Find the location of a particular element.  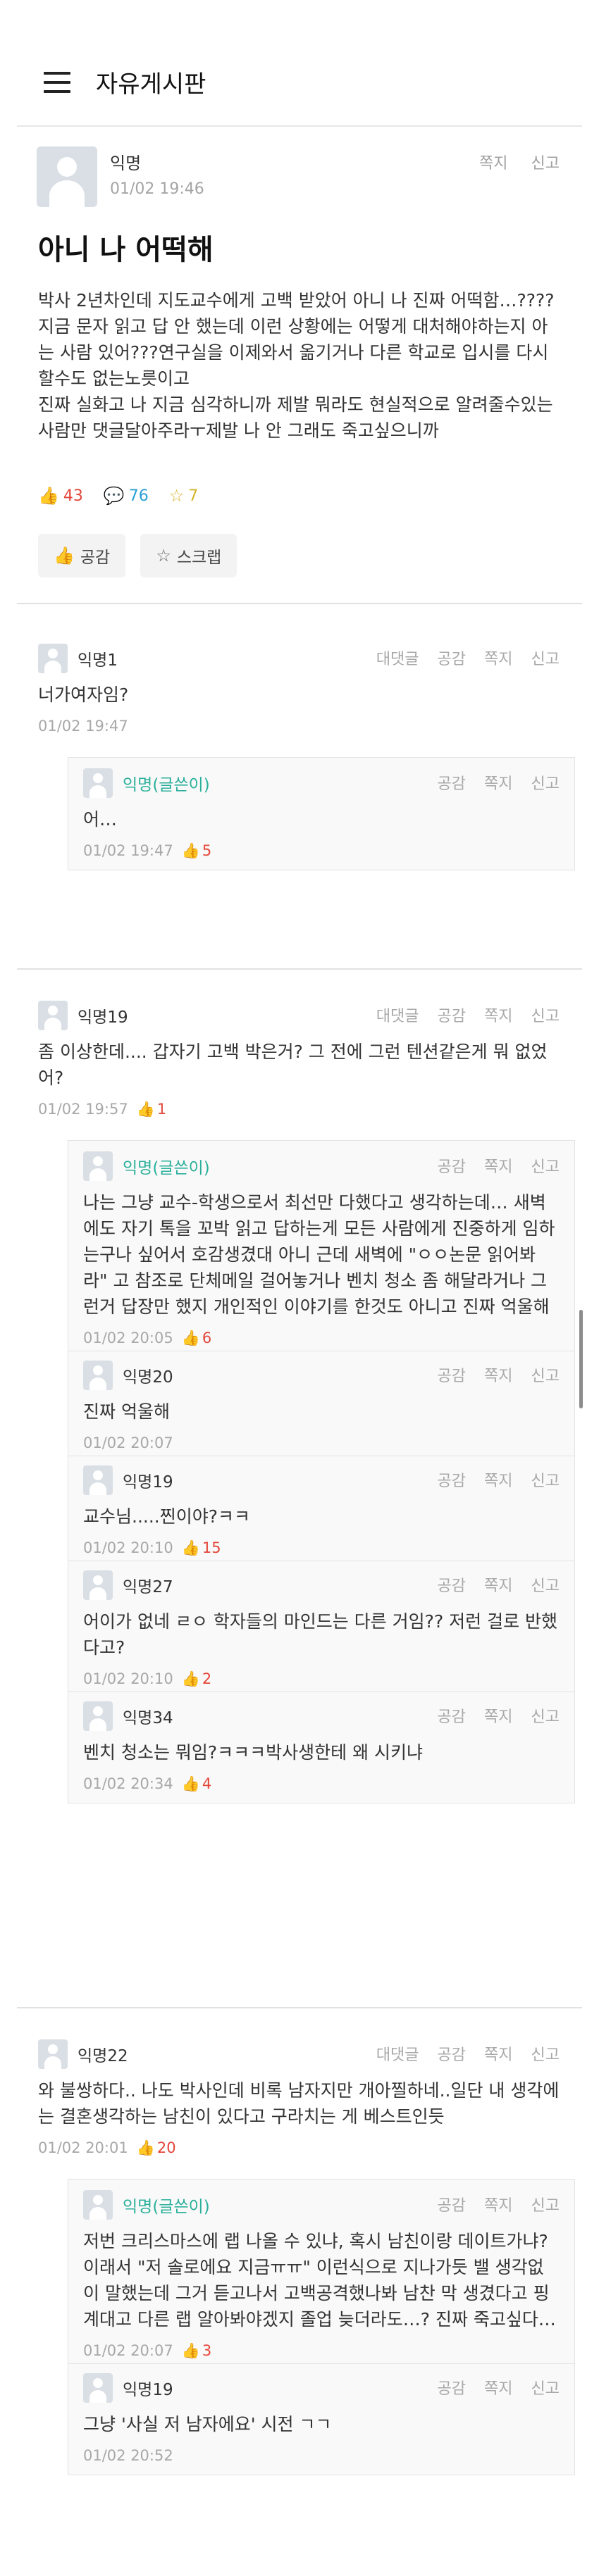

comment-like-count: 👍 15 is located at coordinates (202, 1547).